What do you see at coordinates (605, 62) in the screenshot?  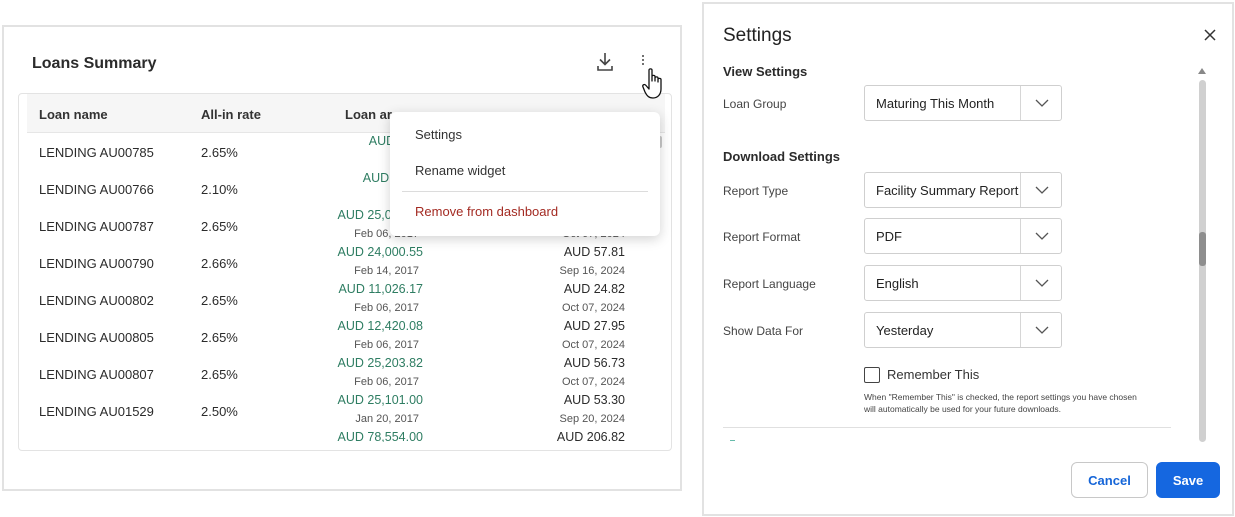 I see `download-icon` at bounding box center [605, 62].